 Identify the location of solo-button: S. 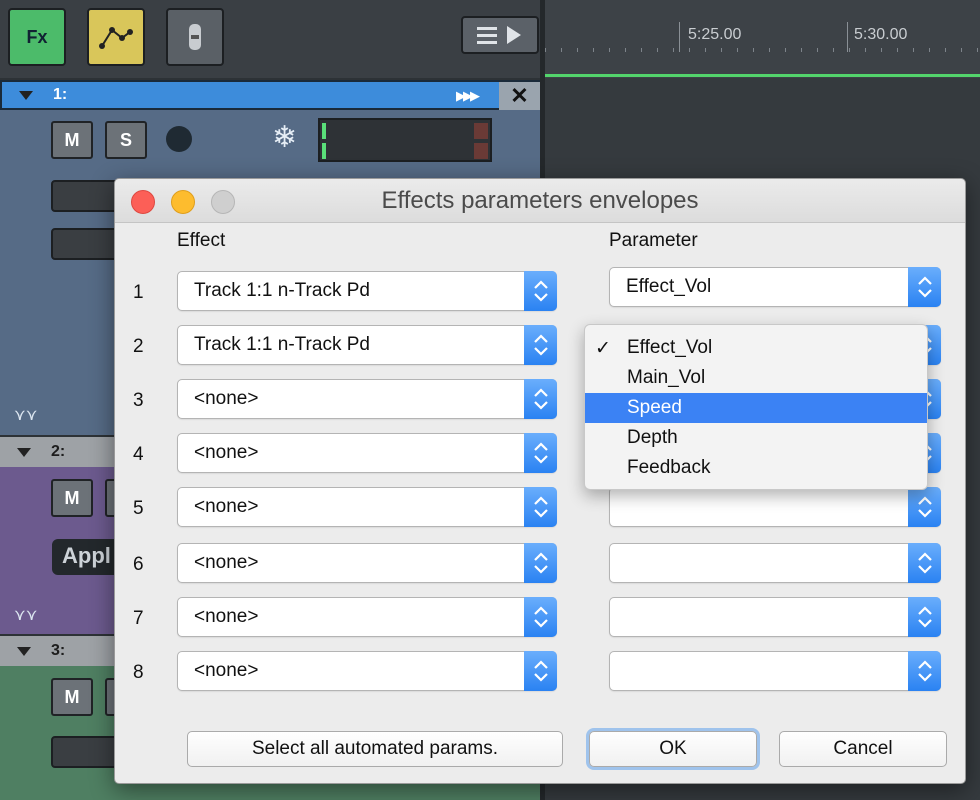
(126, 140).